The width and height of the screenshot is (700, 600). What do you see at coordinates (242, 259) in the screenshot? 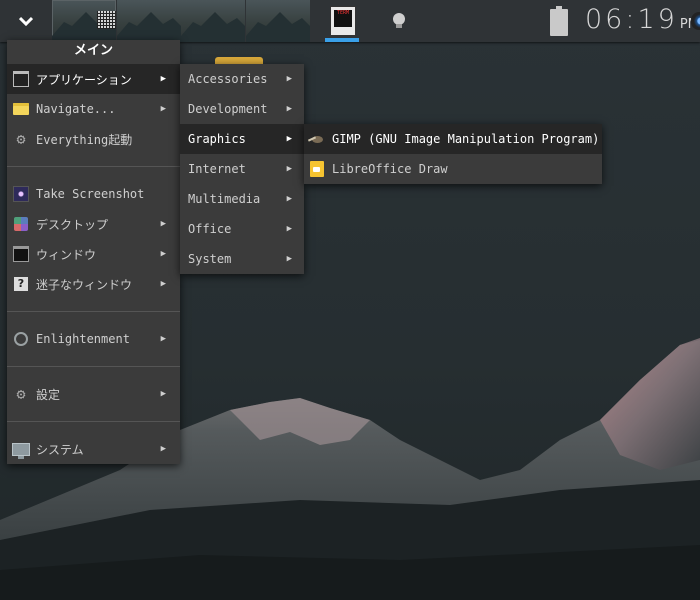
I see `submenu-item-system: System ▶` at bounding box center [242, 259].